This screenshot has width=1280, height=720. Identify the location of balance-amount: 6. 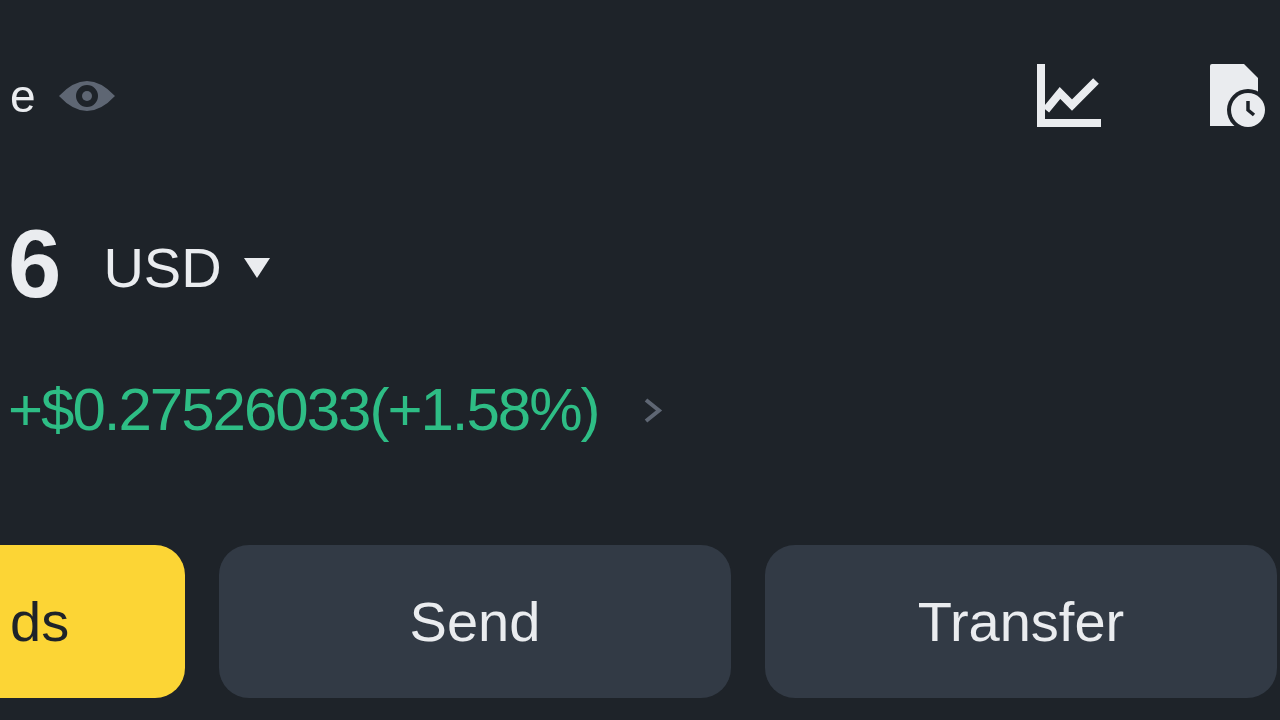
(35, 264).